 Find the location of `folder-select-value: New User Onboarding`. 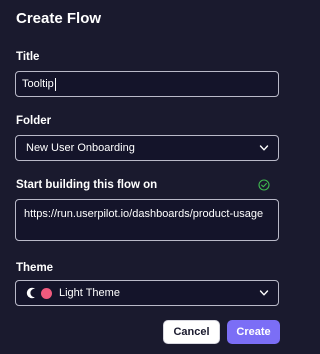

folder-select-value: New User Onboarding is located at coordinates (80, 148).